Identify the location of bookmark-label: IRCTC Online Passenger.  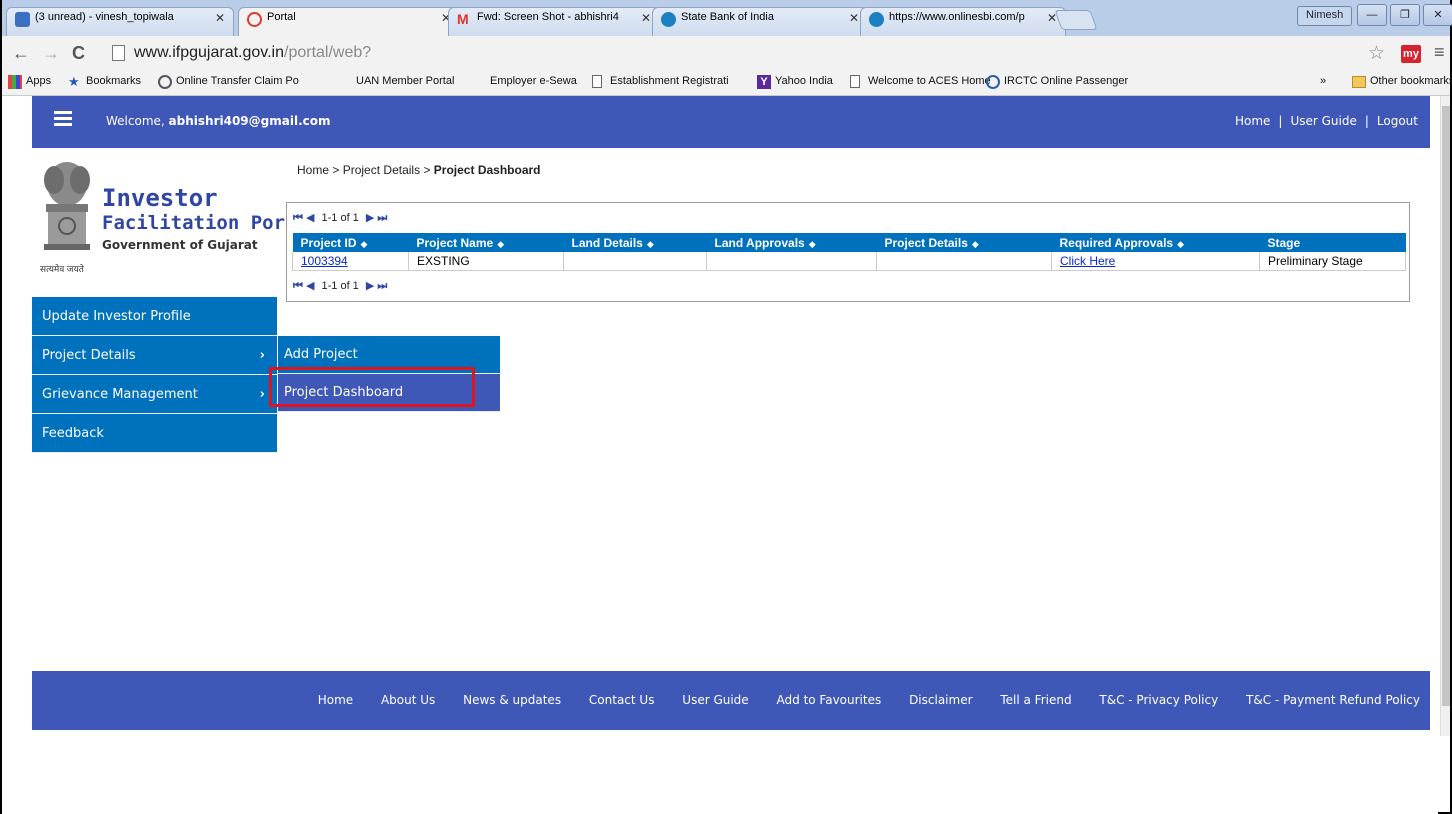
(1066, 81).